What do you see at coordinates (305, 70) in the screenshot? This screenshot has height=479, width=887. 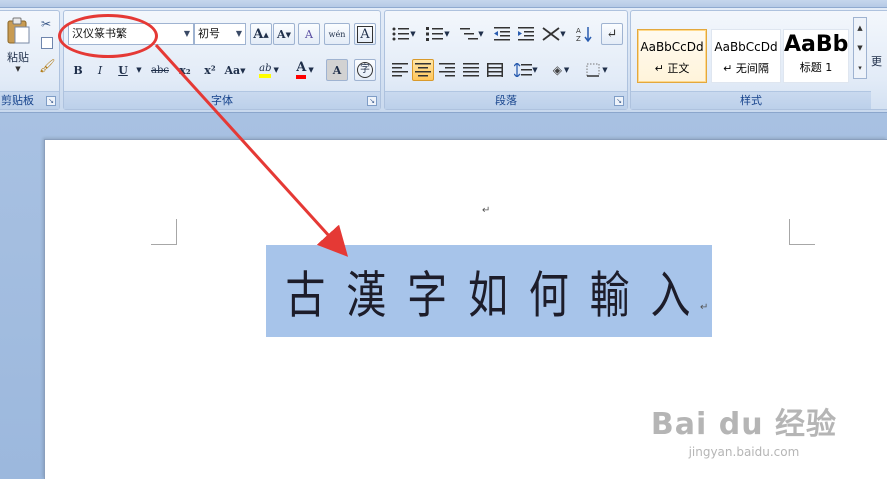 I see `font-color-button: A ▼` at bounding box center [305, 70].